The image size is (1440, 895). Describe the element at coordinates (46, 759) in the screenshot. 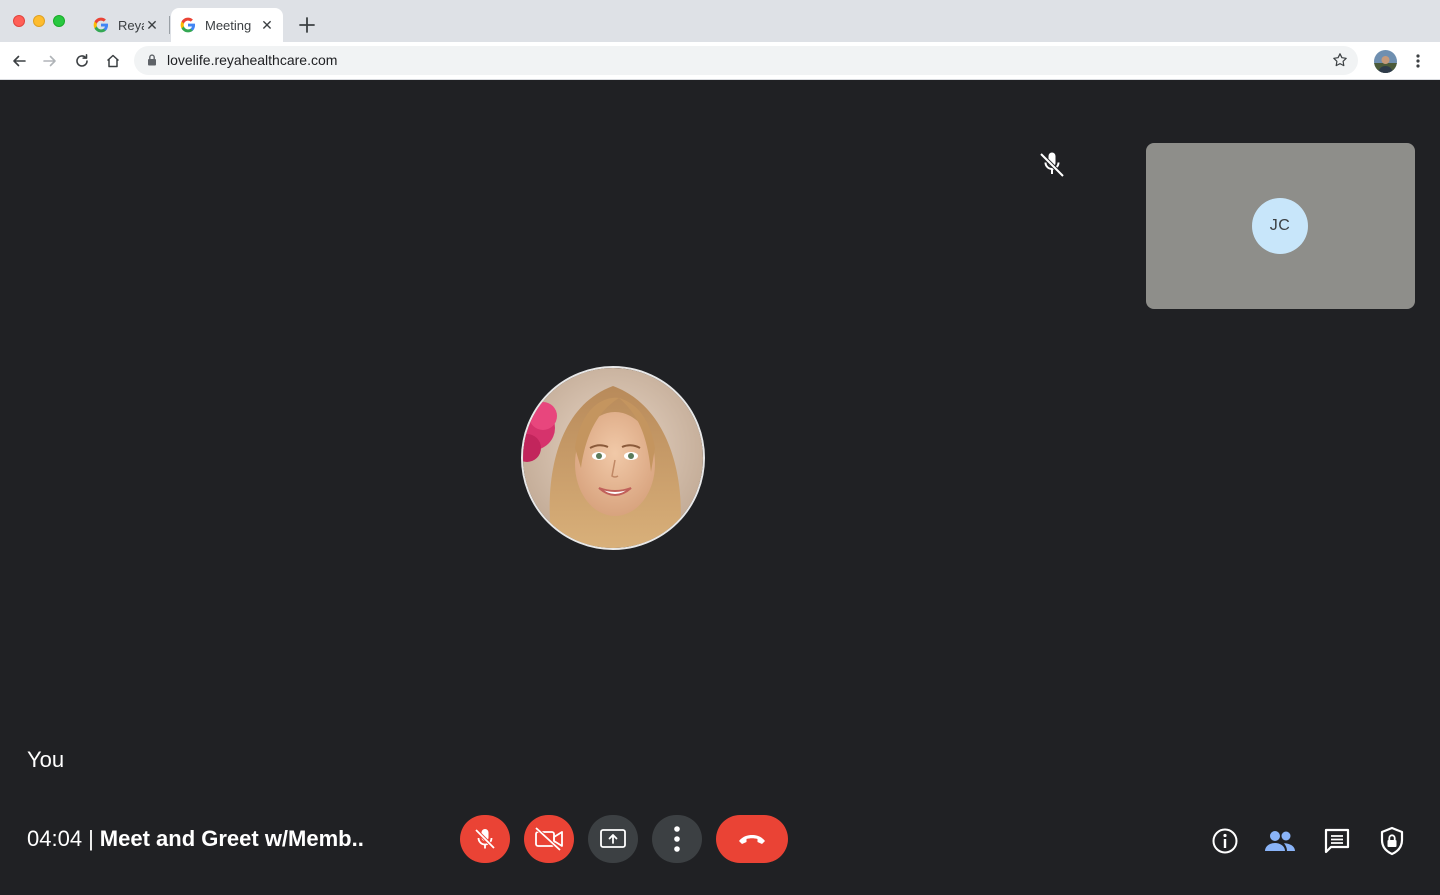

I see `self-name-label: You` at that location.